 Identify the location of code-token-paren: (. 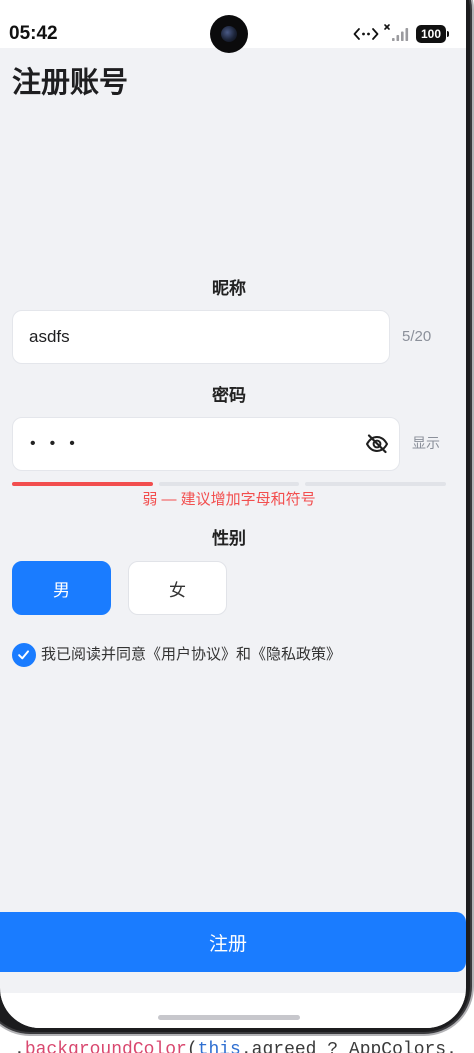
(192, 1046).